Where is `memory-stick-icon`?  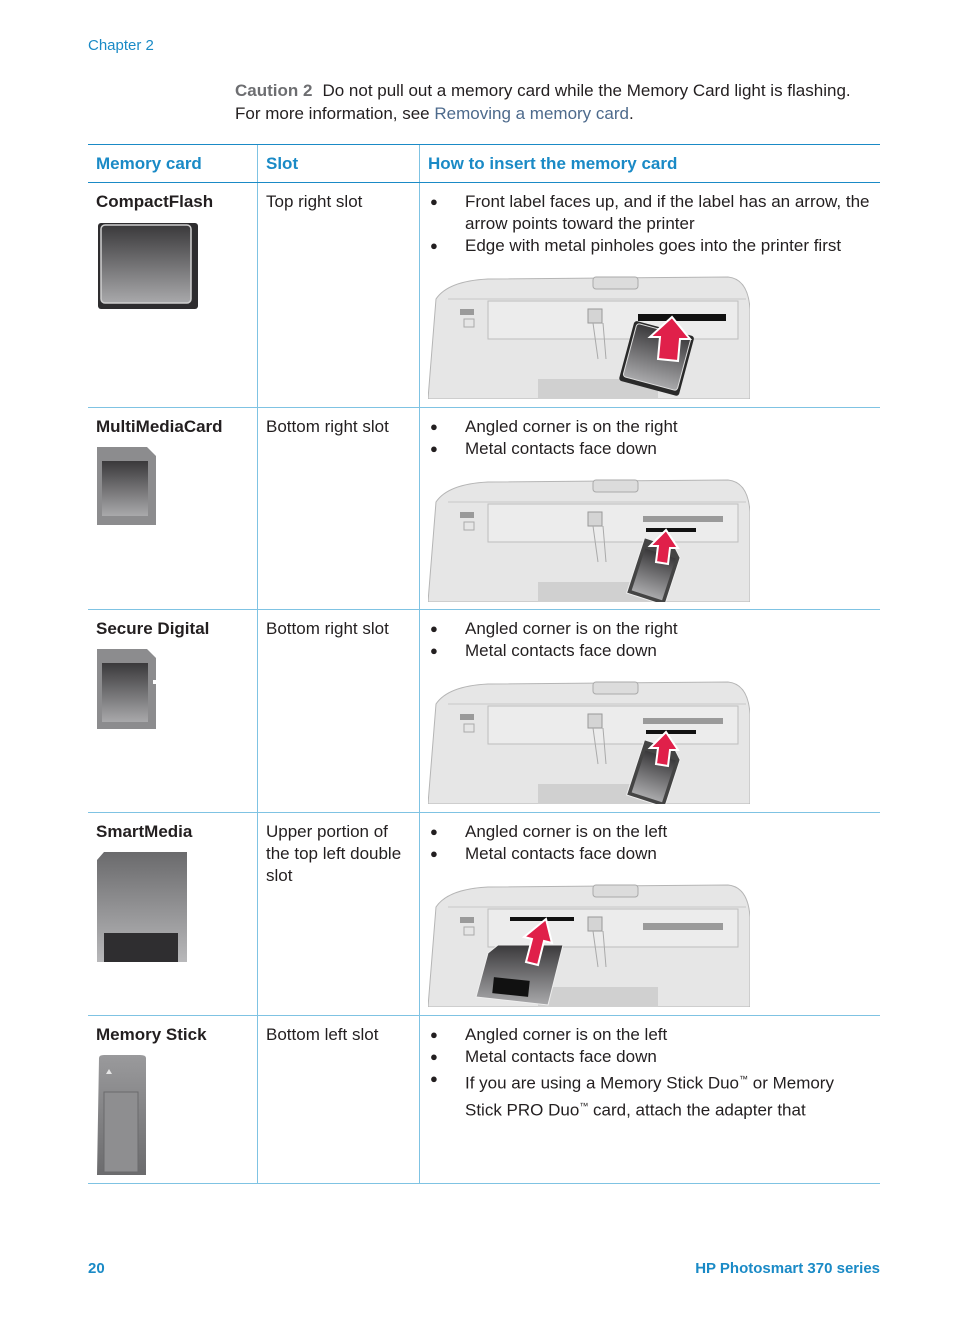 memory-stick-icon is located at coordinates (121, 1115).